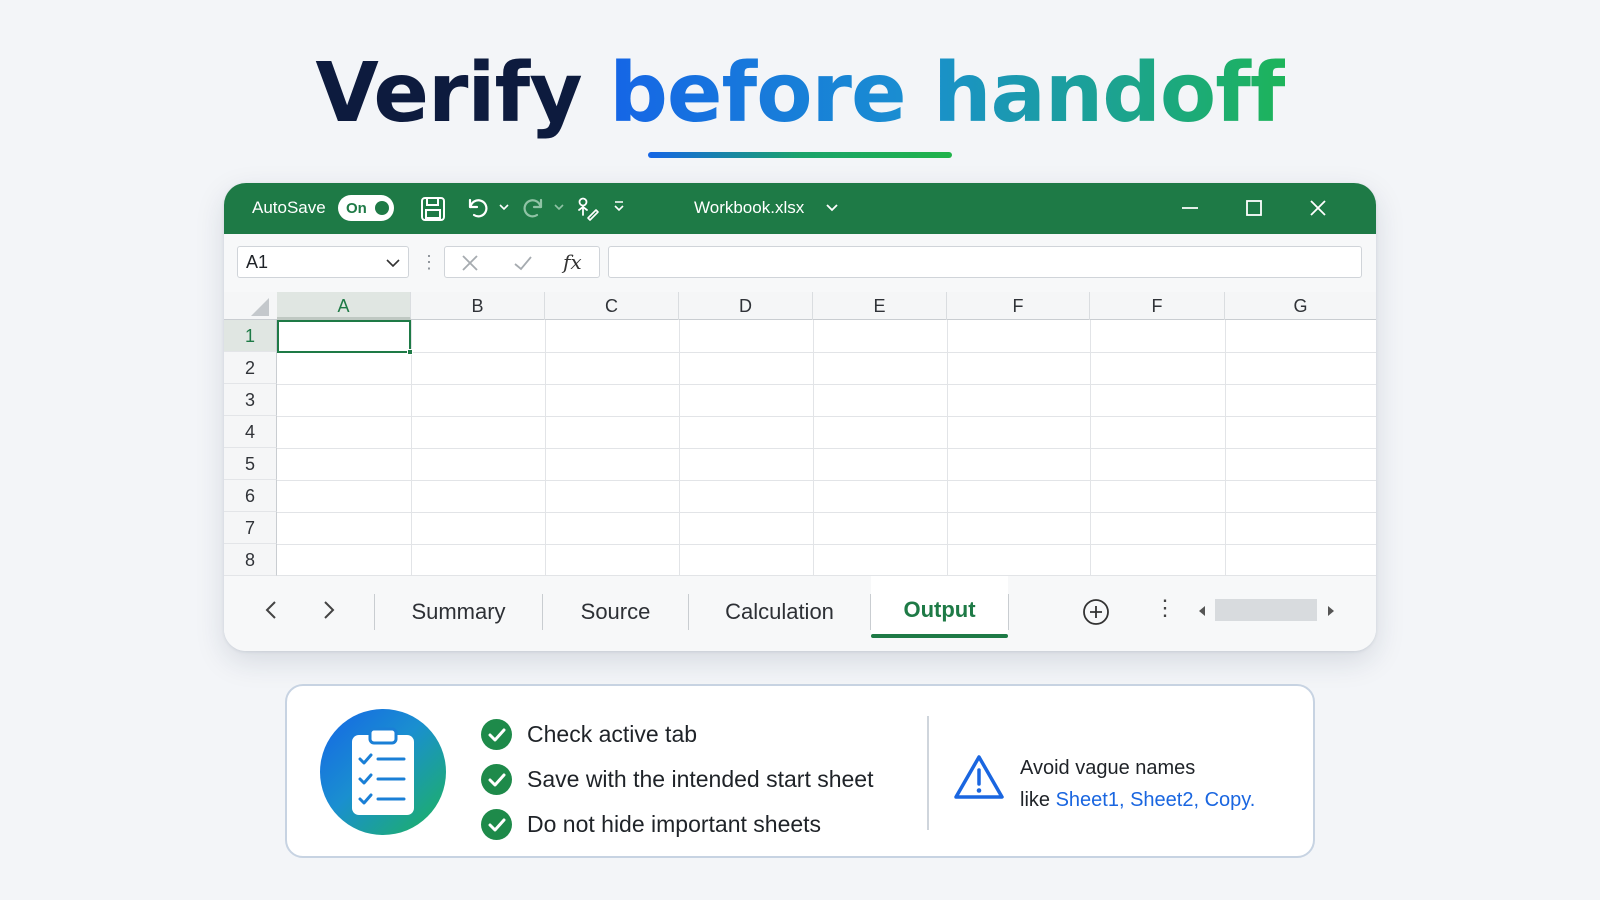 Image resolution: width=1600 pixels, height=900 pixels. What do you see at coordinates (674, 824) in the screenshot?
I see `checklist-item-text: Do not hide important sheets` at bounding box center [674, 824].